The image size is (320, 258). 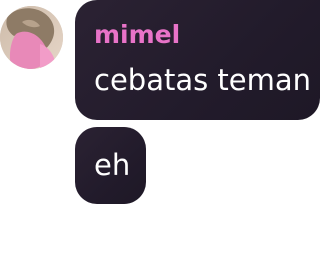 What do you see at coordinates (203, 80) in the screenshot?
I see `message-text: cebatas teman` at bounding box center [203, 80].